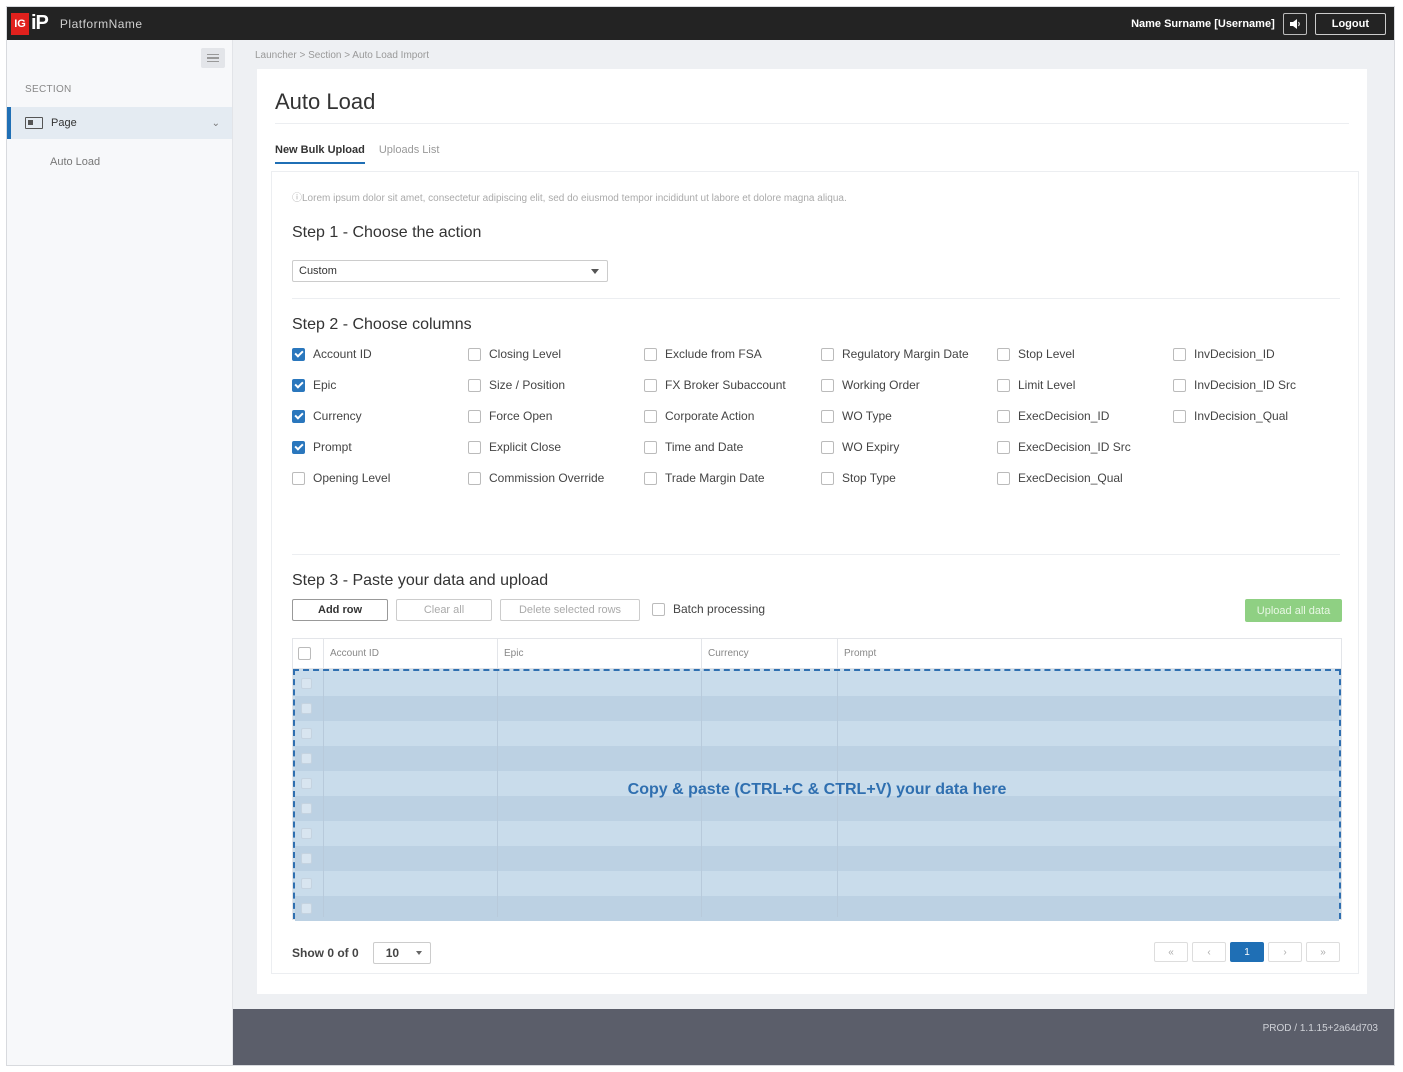 The width and height of the screenshot is (1403, 1072). Describe the element at coordinates (715, 385) in the screenshot. I see `column-checkbox: FX Broker Subaccount` at that location.